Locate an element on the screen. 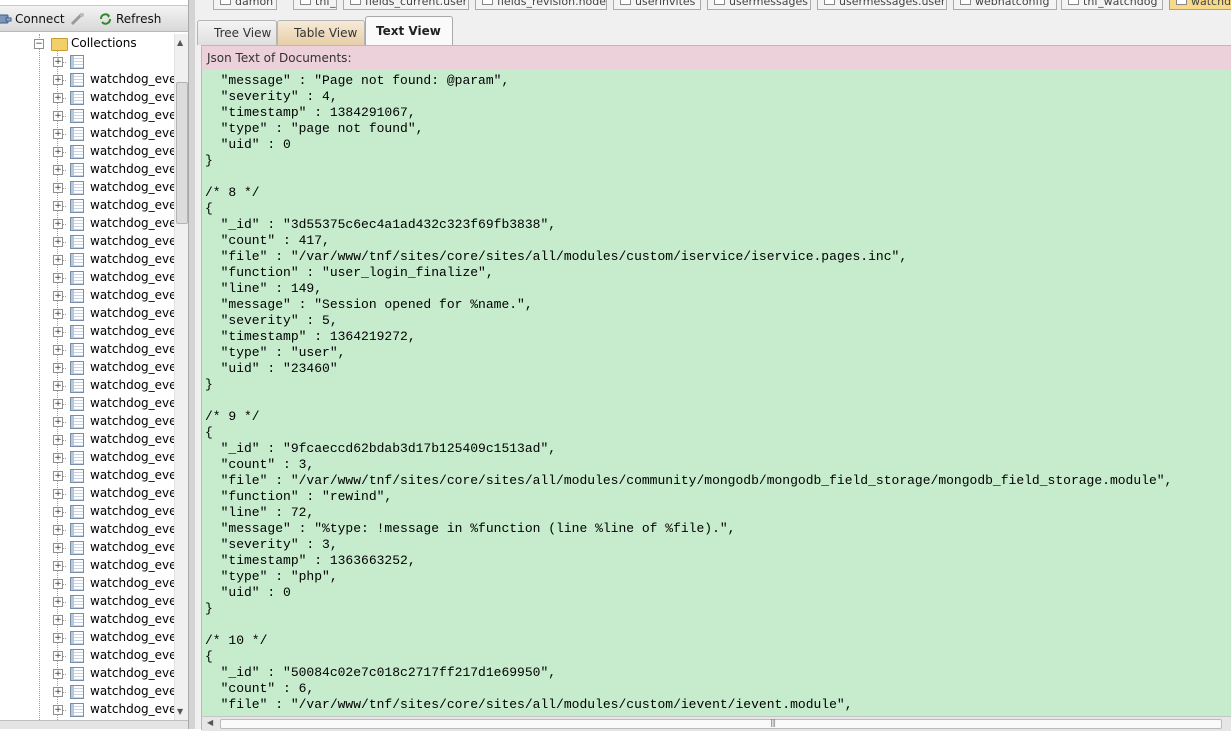 This screenshot has height=731, width=1231. document-tab: usermessages is located at coordinates (759, 5).